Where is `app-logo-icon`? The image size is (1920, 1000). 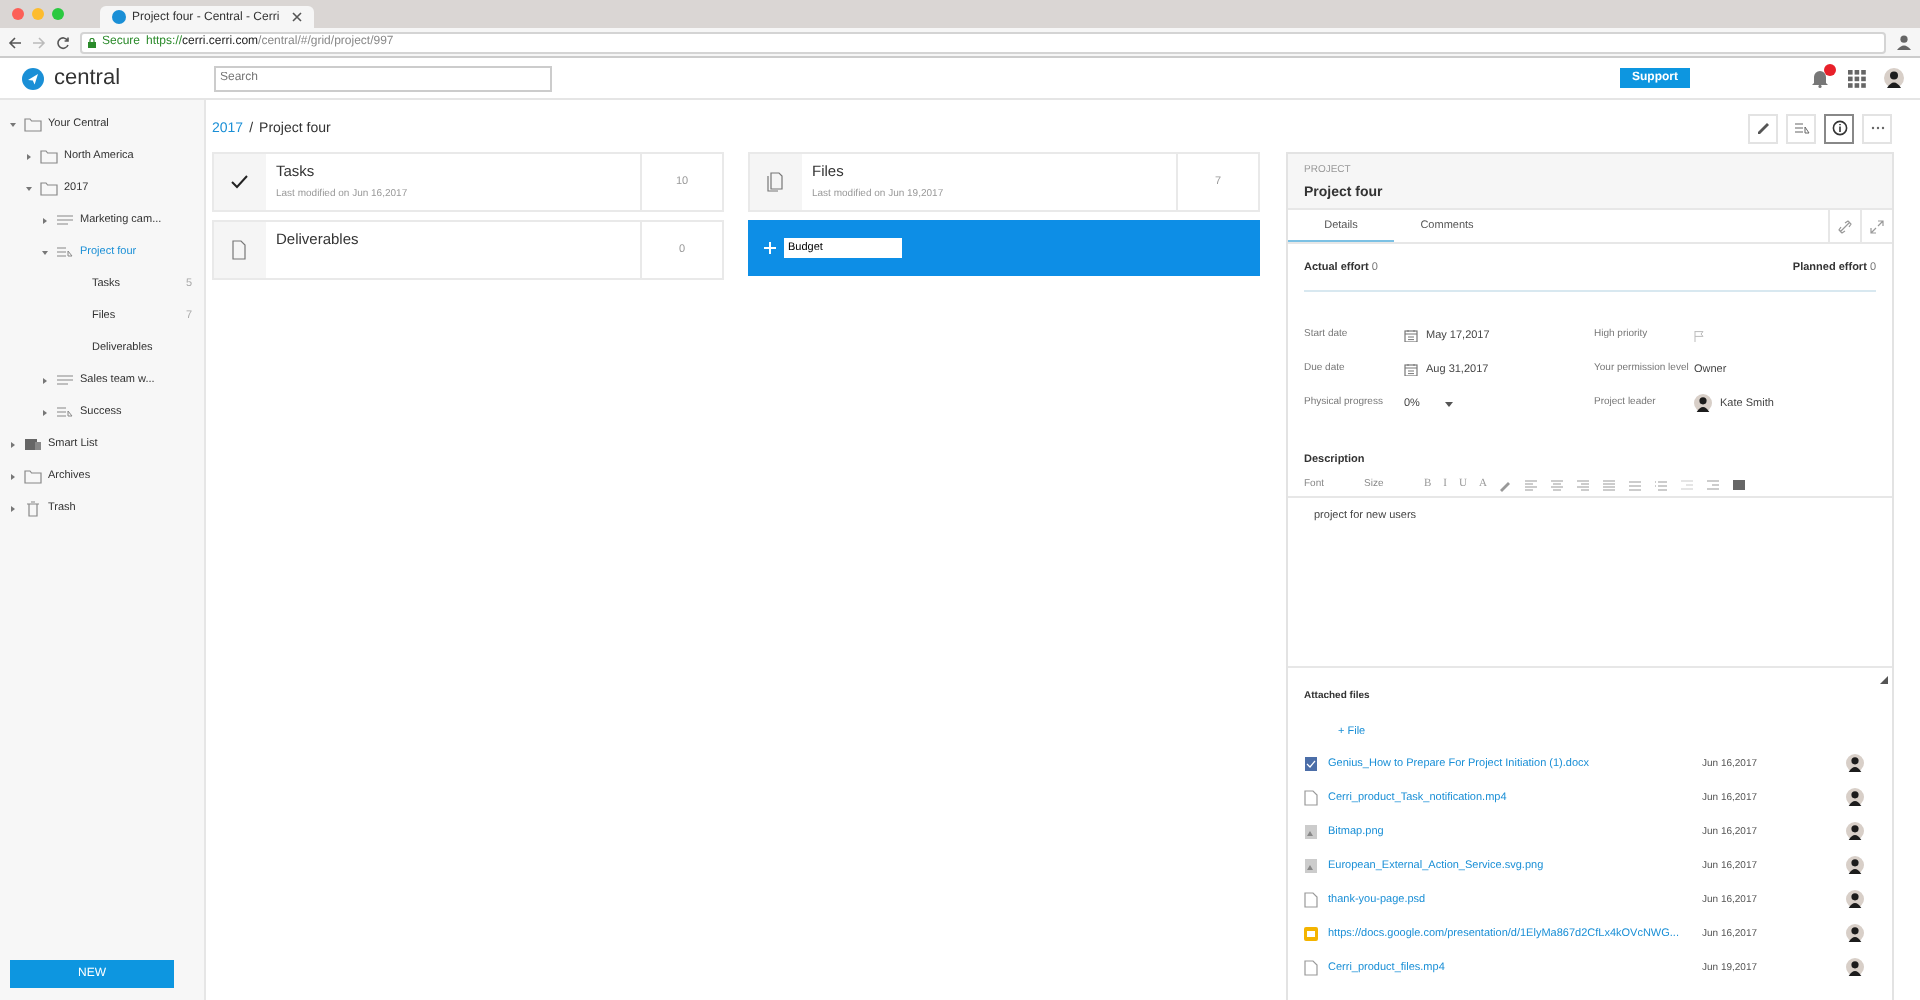
app-logo-icon is located at coordinates (119, 17).